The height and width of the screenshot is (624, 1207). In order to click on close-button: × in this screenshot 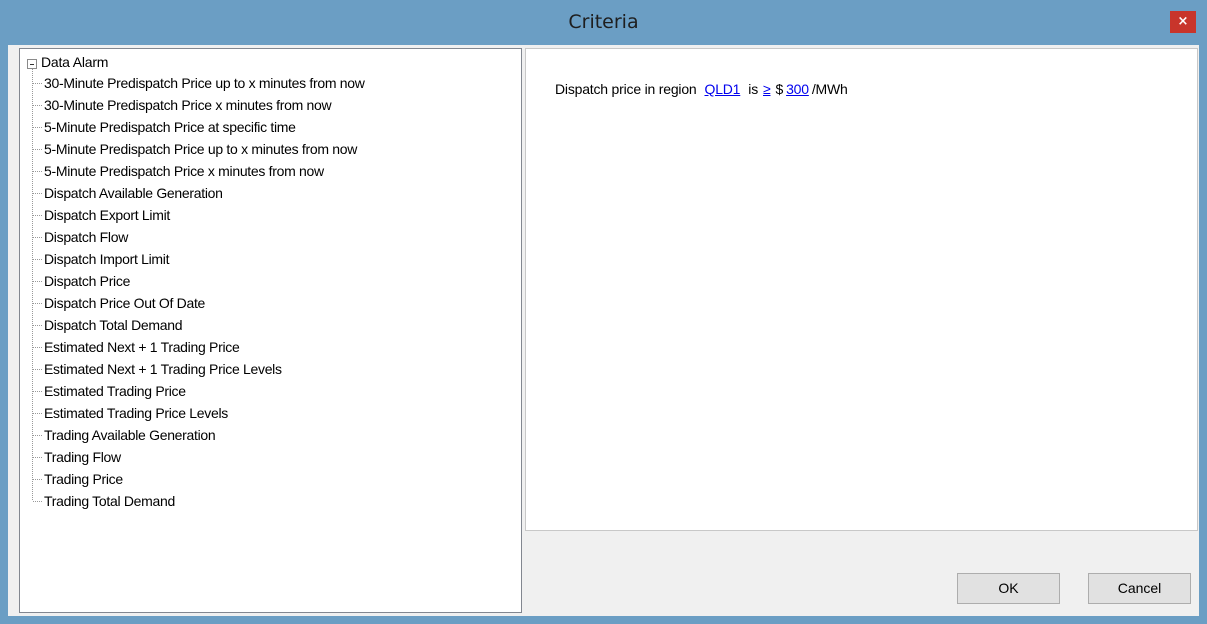, I will do `click(1183, 22)`.